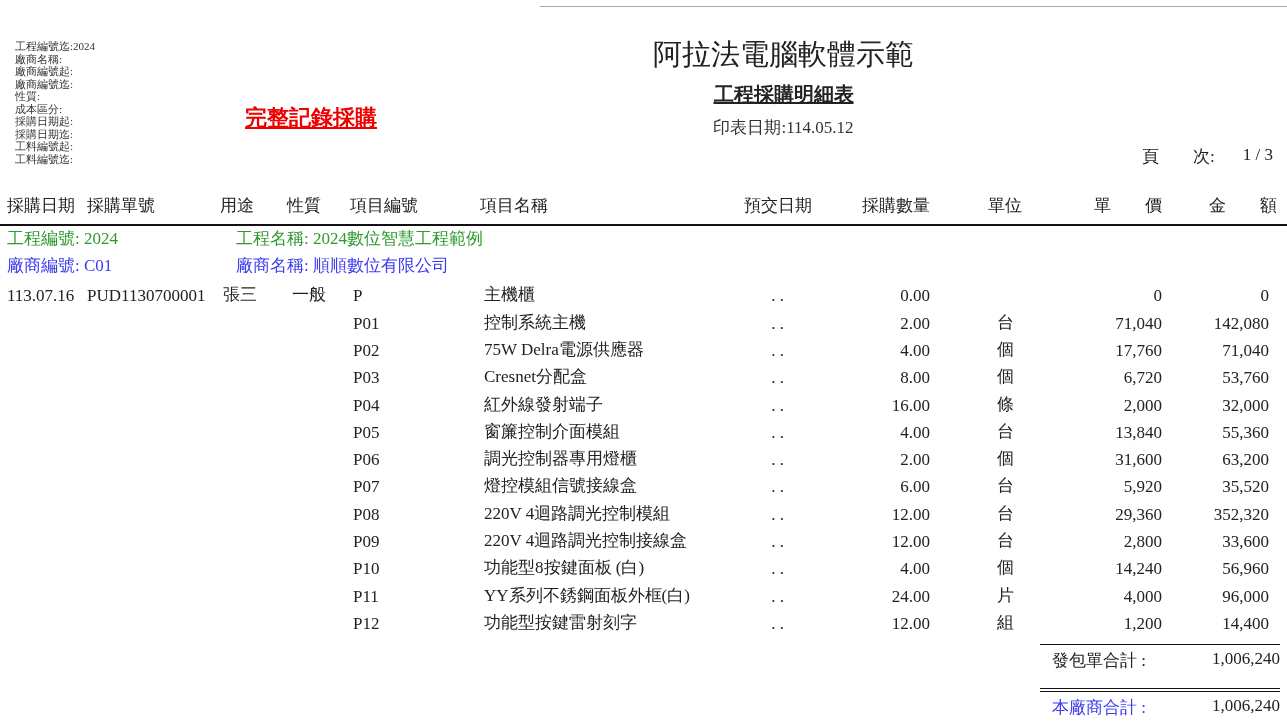 The image size is (1287, 725). Describe the element at coordinates (366, 350) in the screenshot. I see `table-cell-text: P02` at that location.